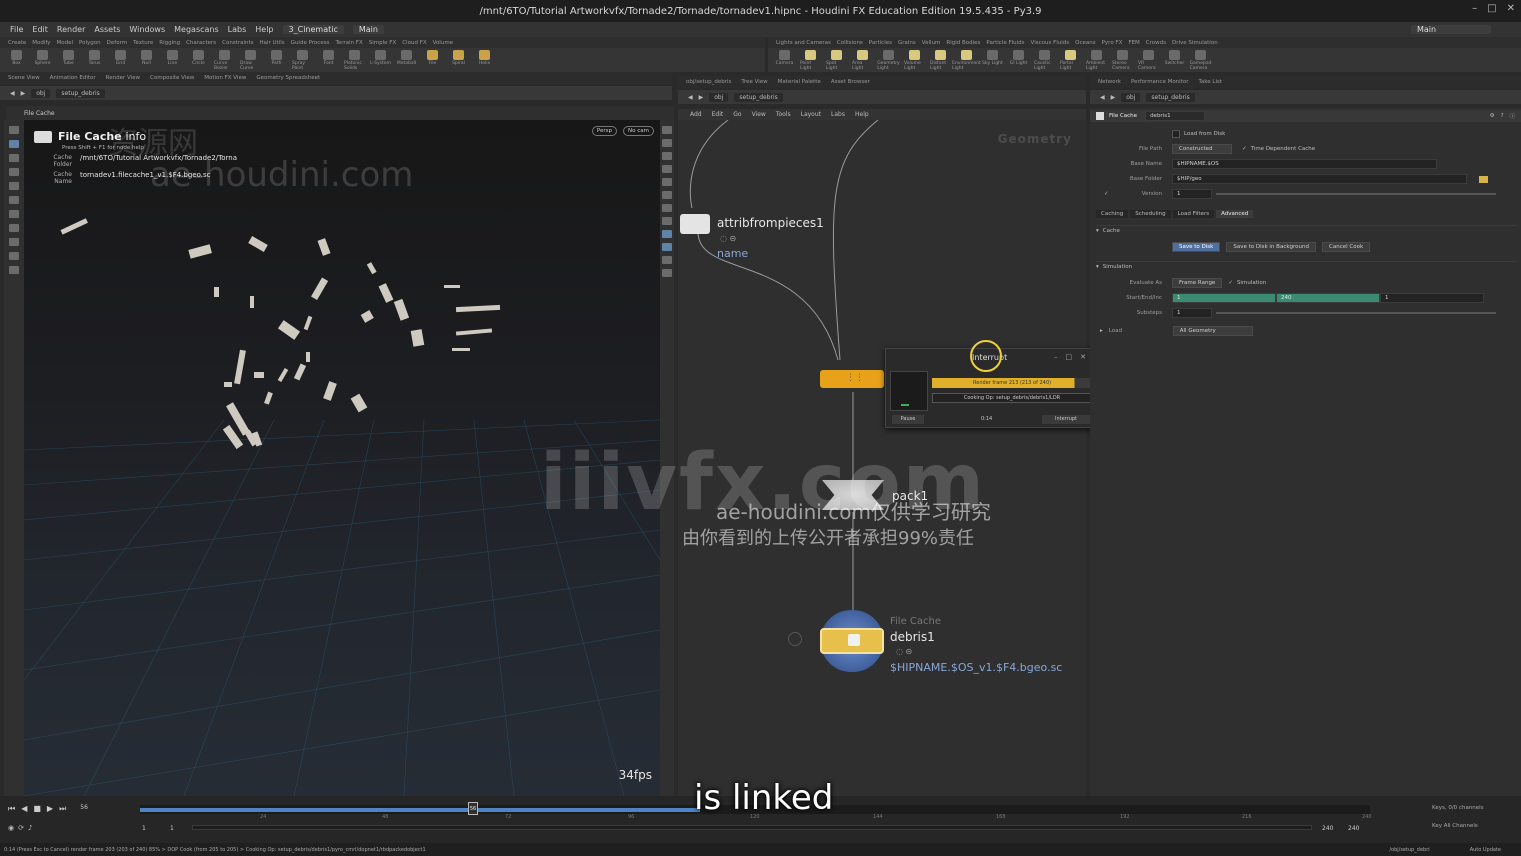  What do you see at coordinates (966, 59) in the screenshot?
I see `shelf-tool-env-light: Environment Light` at bounding box center [966, 59].